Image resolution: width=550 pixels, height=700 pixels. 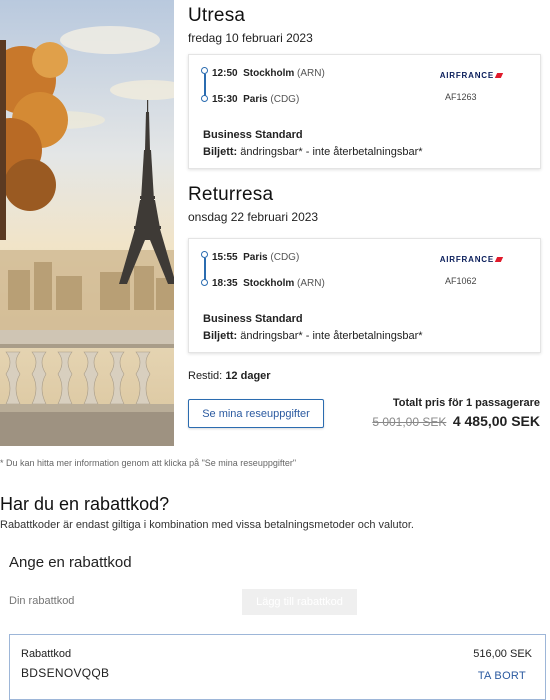 I want to click on total-price: 5 001,00 SEK 4 485,00 SEK, so click(x=456, y=422).